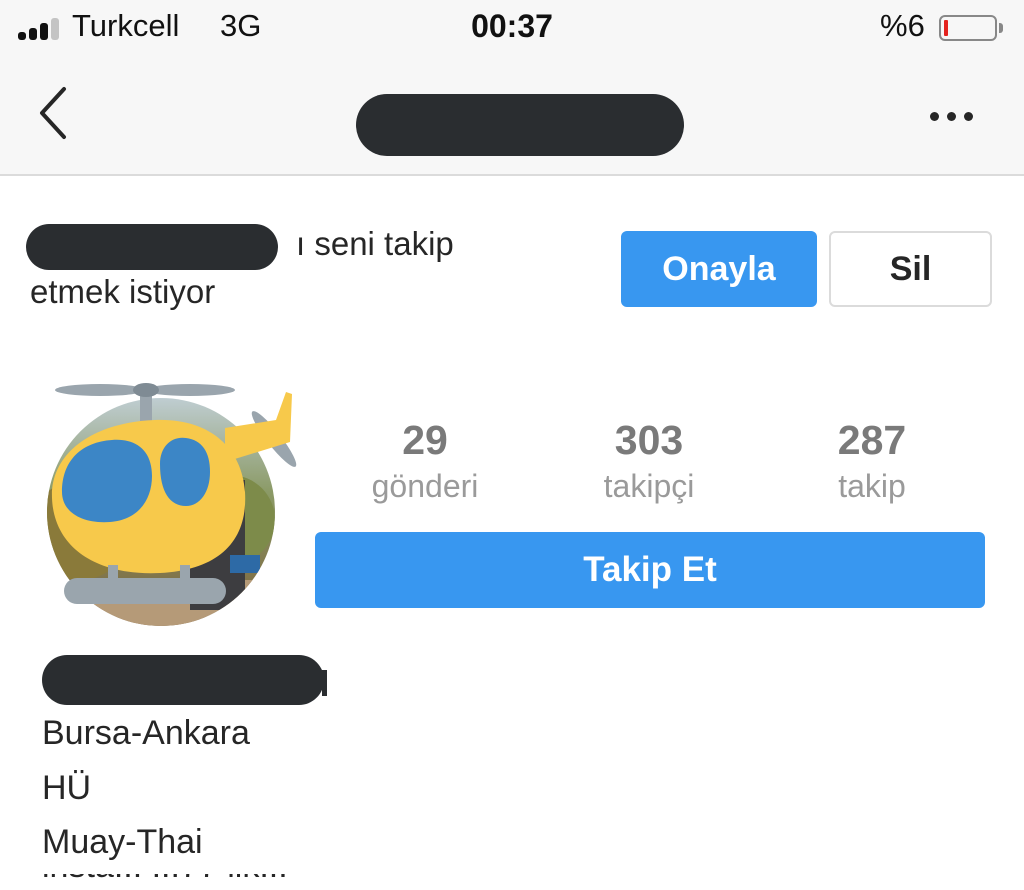 This screenshot has height=890, width=1024. What do you see at coordinates (425, 486) in the screenshot?
I see `posts-label: gönderi` at bounding box center [425, 486].